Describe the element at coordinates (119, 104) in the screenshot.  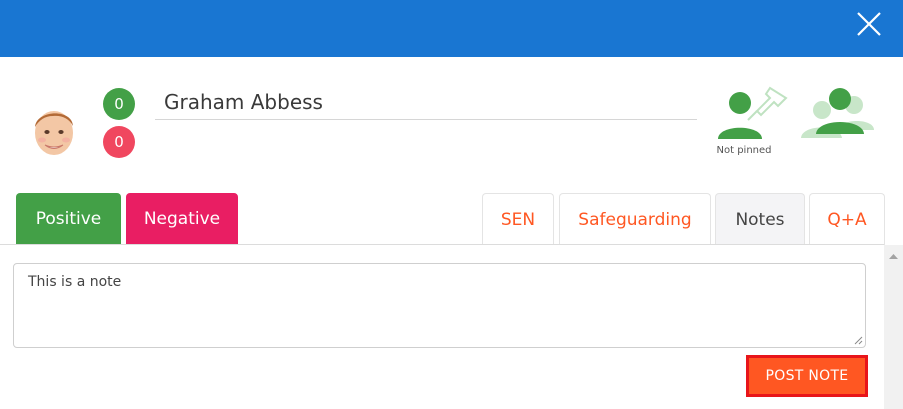
I see `positive-count-badge: 0` at that location.